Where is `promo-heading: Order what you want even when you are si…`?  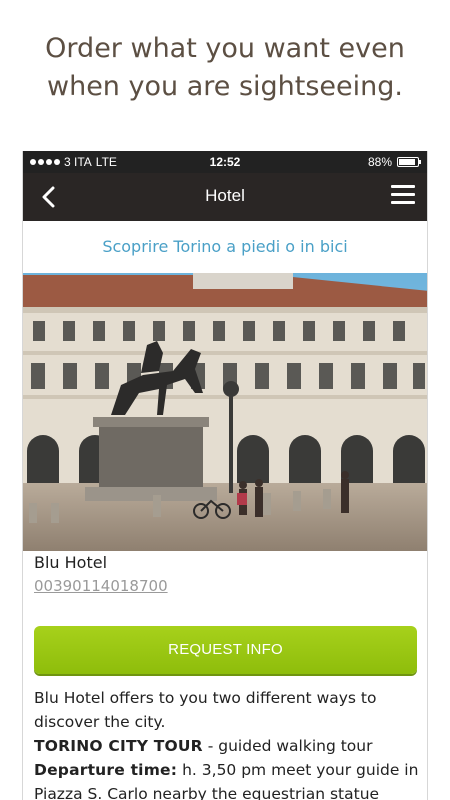
promo-heading: Order what you want even when you are si… is located at coordinates (225, 68).